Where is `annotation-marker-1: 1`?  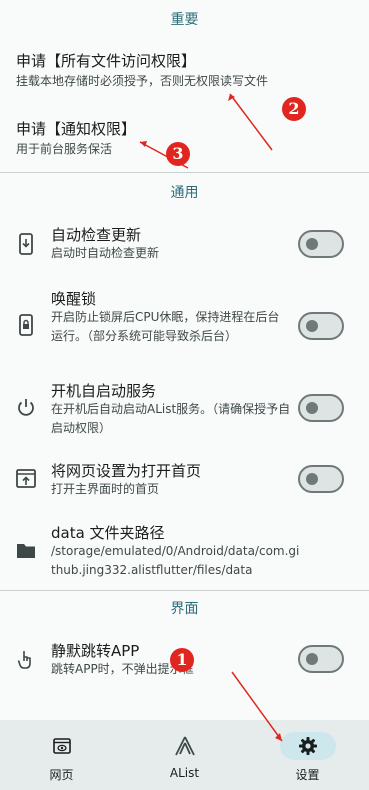 annotation-marker-1: 1 is located at coordinates (182, 660).